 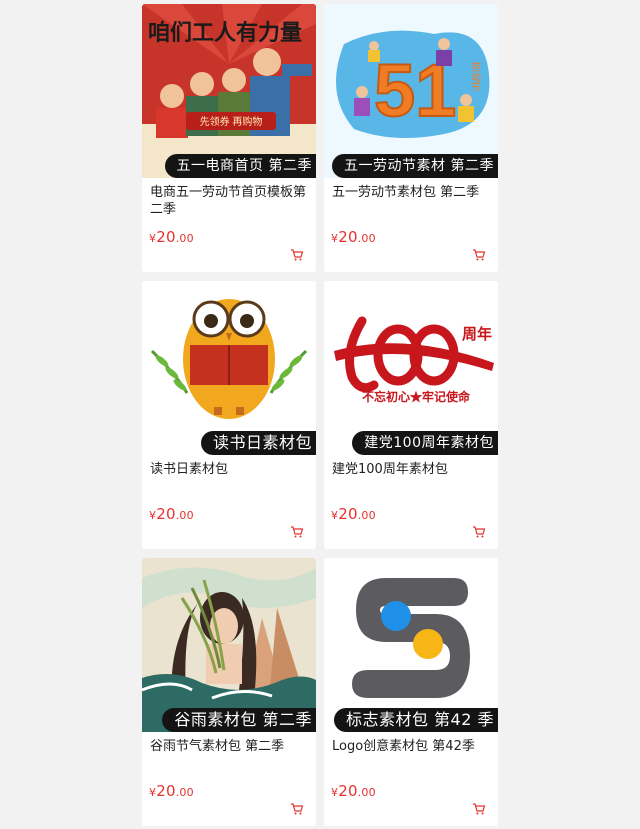 I want to click on product-banner: 标志素材包 第42 季, so click(x=415, y=720).